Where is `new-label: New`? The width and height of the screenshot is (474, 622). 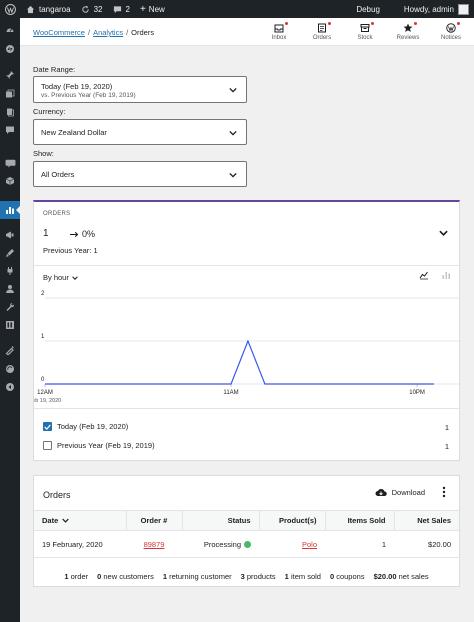 new-label: New is located at coordinates (156, 9).